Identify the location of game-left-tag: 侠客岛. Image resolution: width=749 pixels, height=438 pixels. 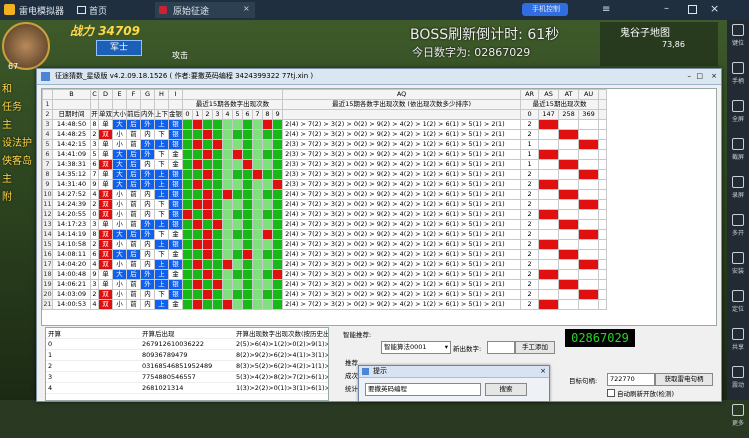
(17, 159).